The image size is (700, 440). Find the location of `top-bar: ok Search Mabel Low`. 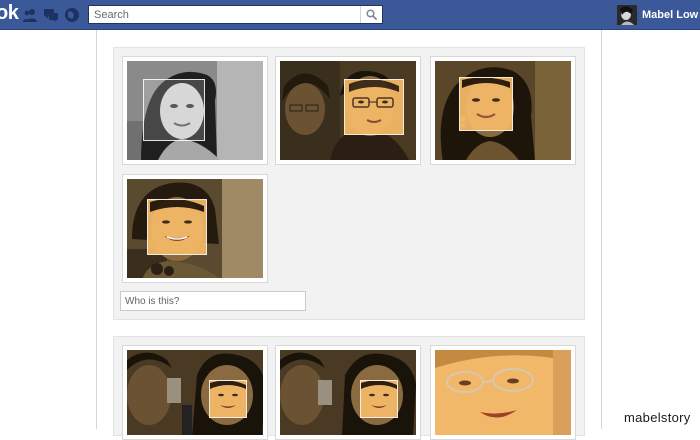

top-bar: ok Search Mabel Low is located at coordinates (350, 15).